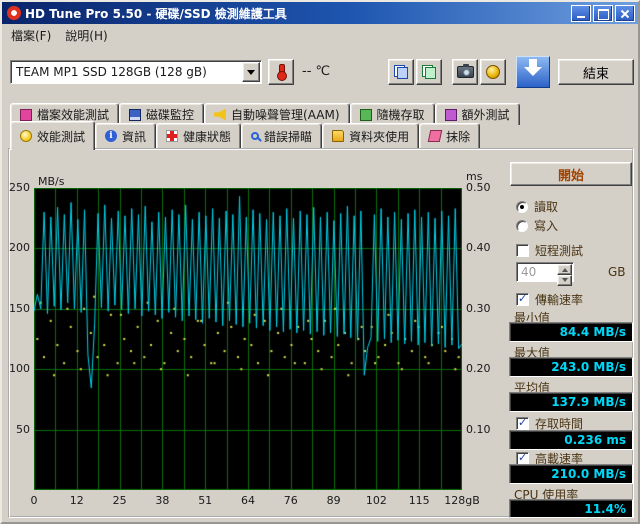  I want to click on drive-select-dropdown-button, so click(251, 72).